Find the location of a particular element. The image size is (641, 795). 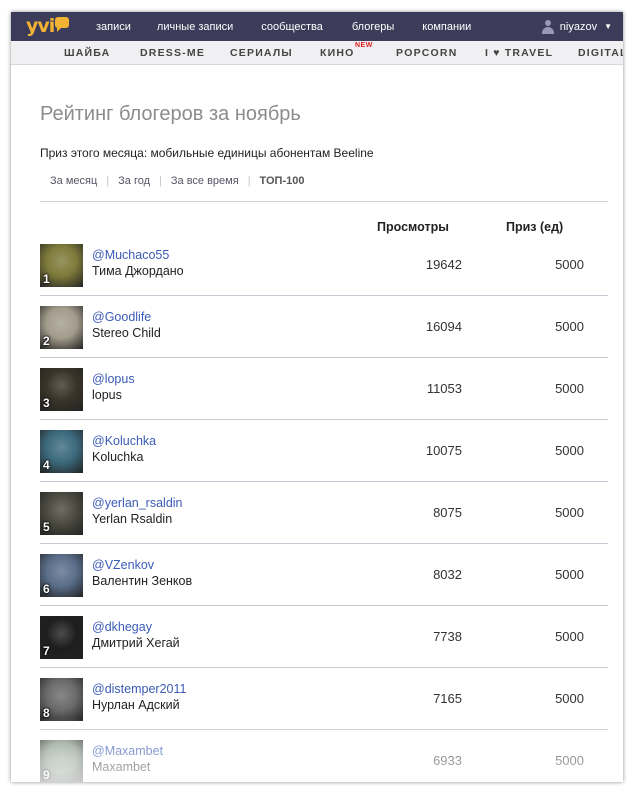

blogger-handle-link: @distemper2011 is located at coordinates (139, 689).